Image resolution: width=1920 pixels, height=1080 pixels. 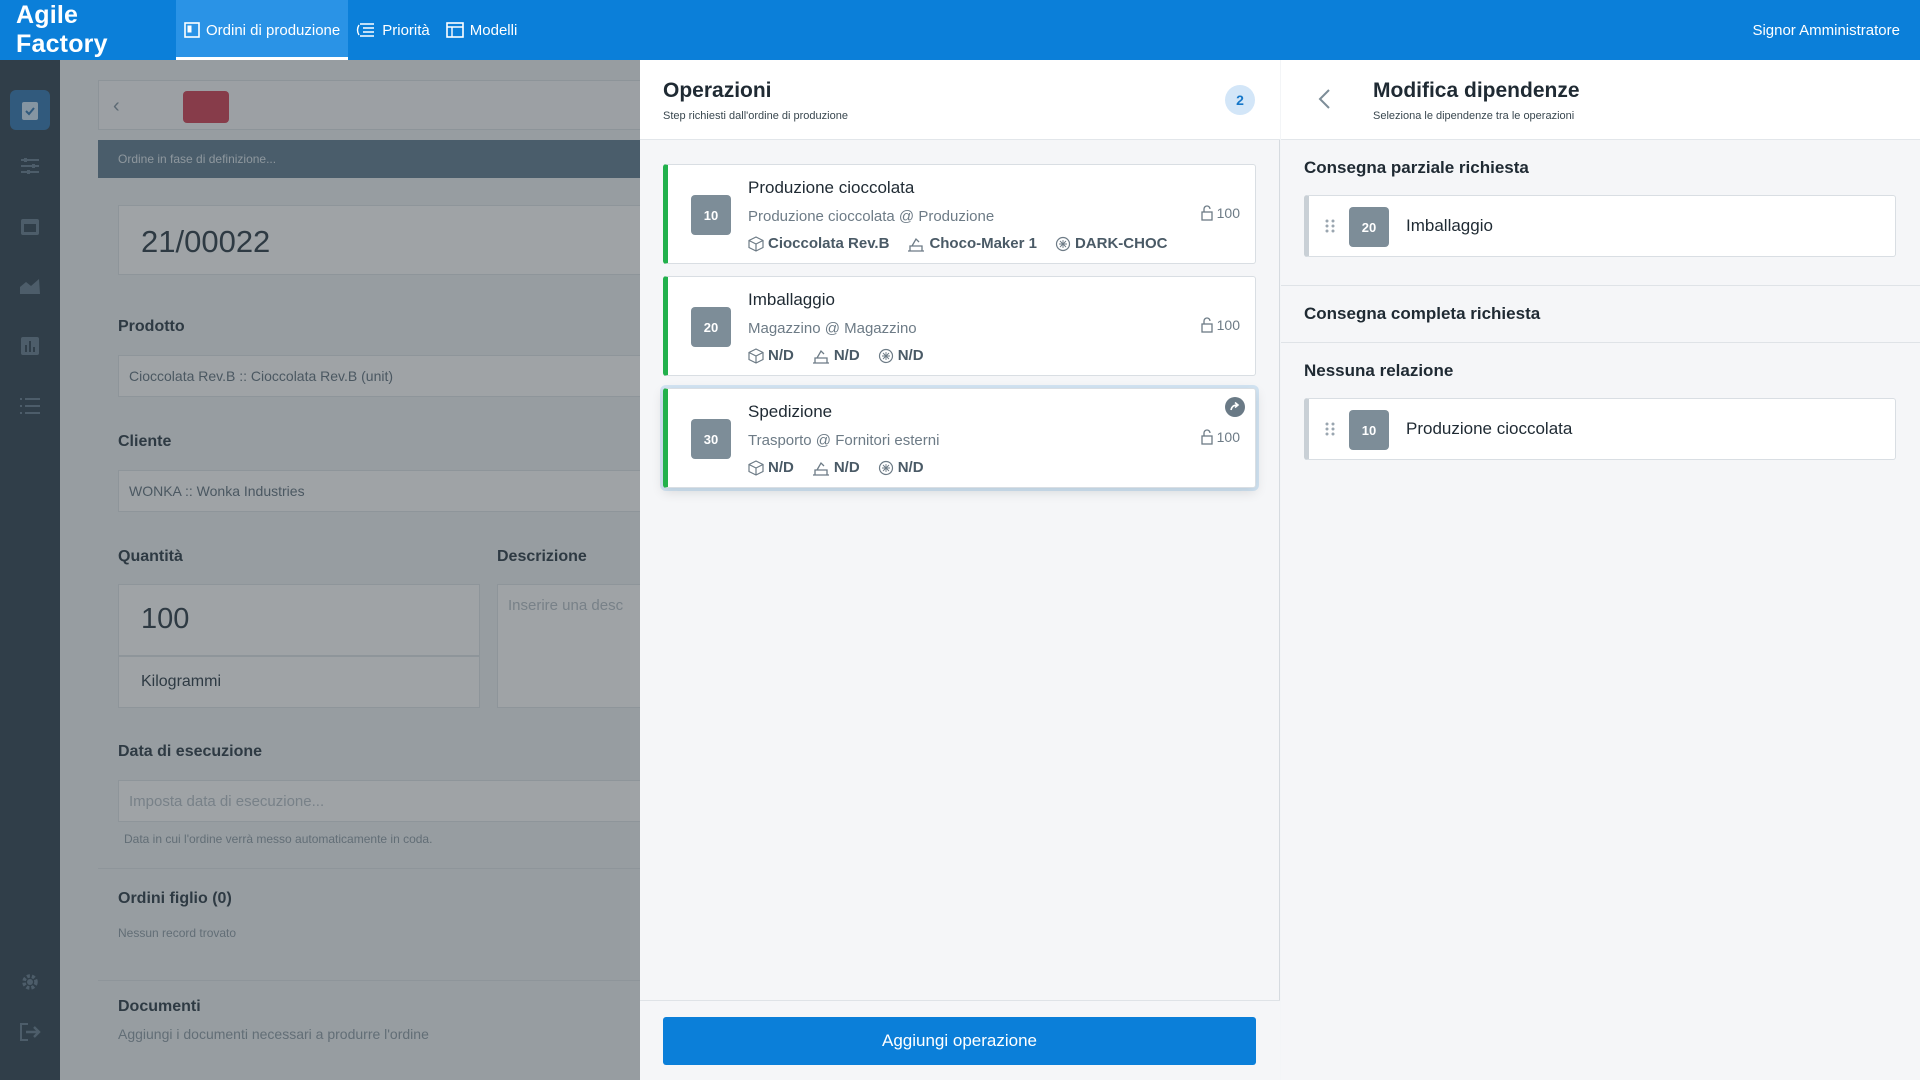 I want to click on app-title: Agile Factory, so click(x=88, y=30).